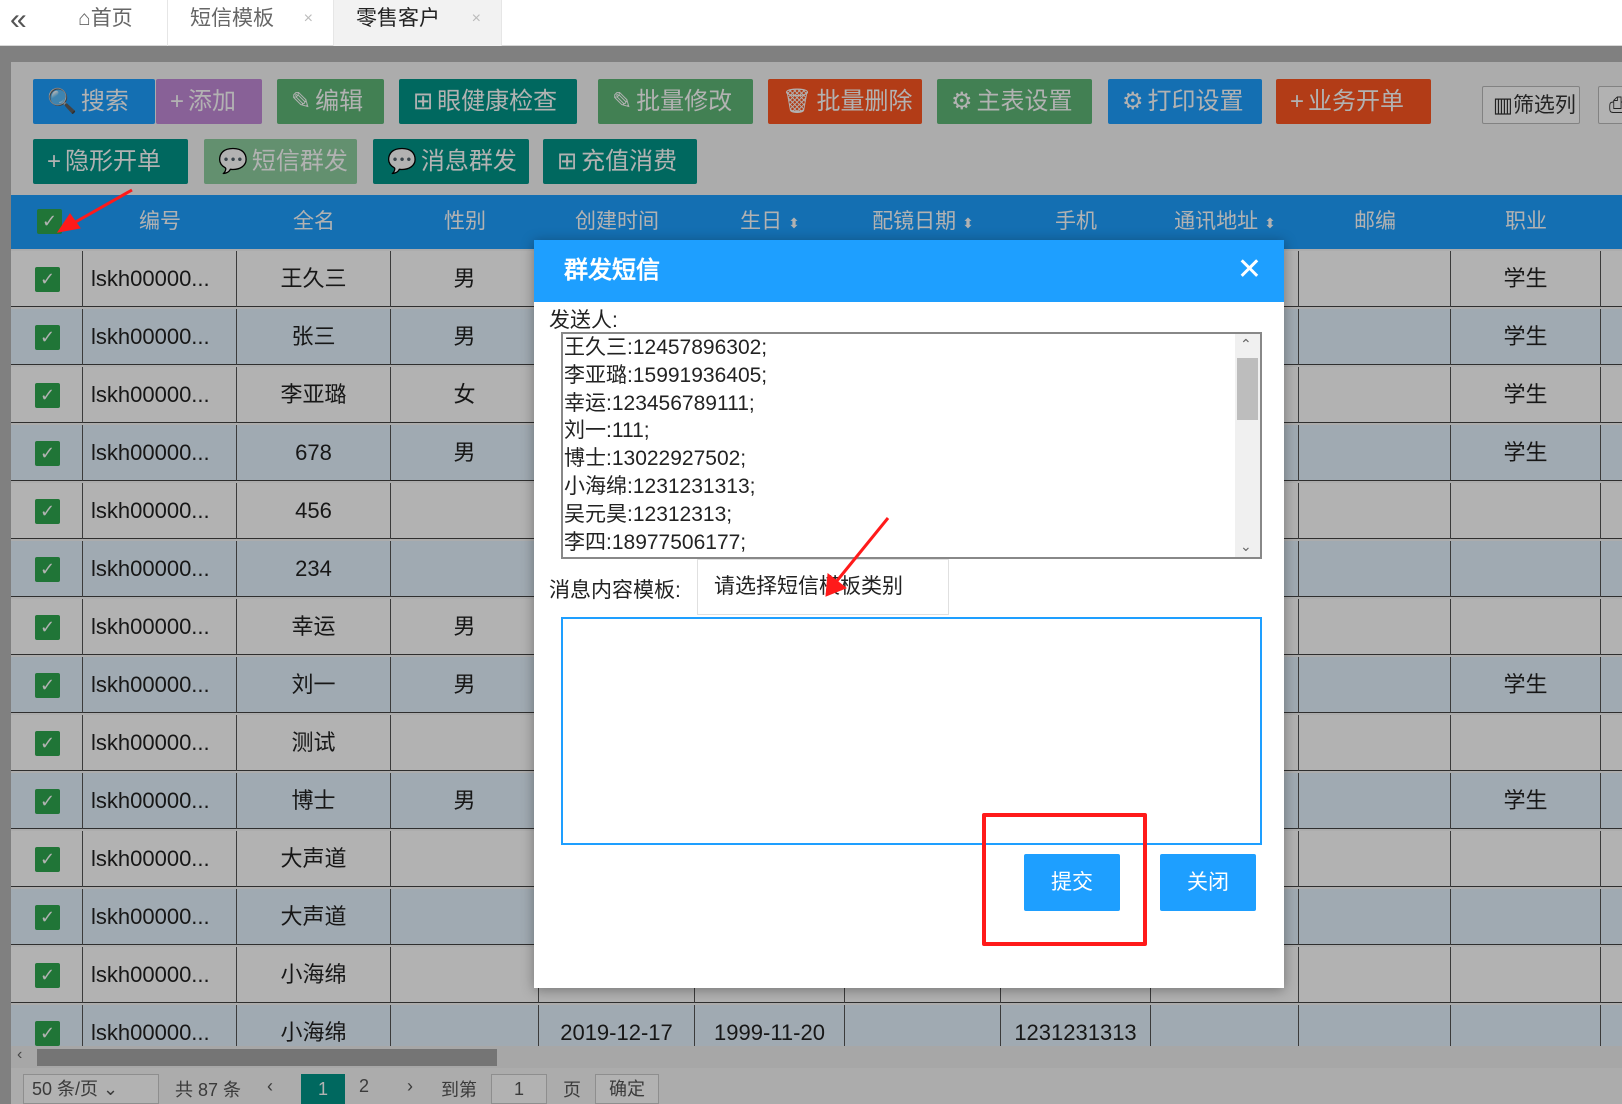 The width and height of the screenshot is (1622, 1104). I want to click on dialog-header: 群发短信 ✕, so click(909, 271).